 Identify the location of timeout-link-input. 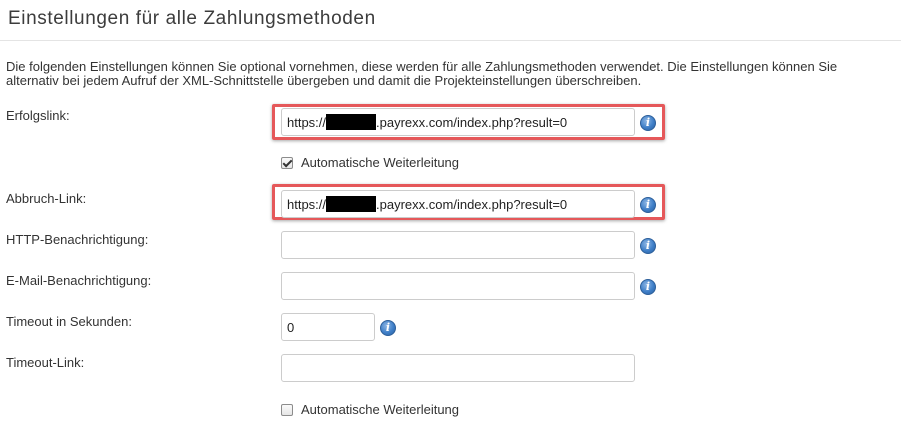
(458, 368).